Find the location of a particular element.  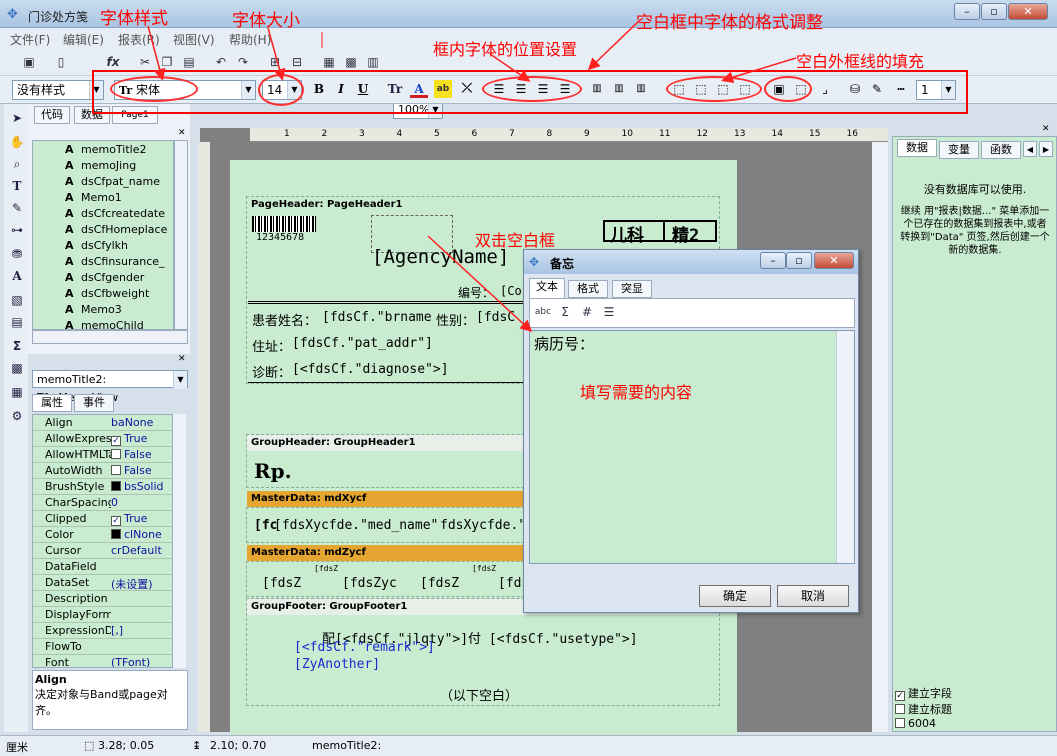

property-value: (未设置) is located at coordinates (132, 584).